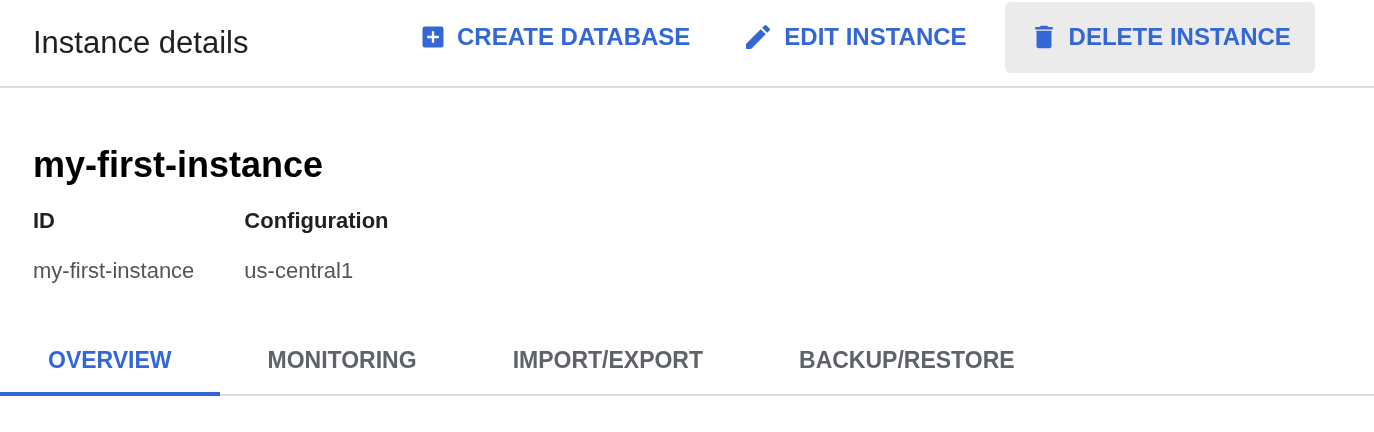 This screenshot has height=432, width=1374. What do you see at coordinates (854, 37) in the screenshot?
I see `edit-button: EDIT INSTANCE` at bounding box center [854, 37].